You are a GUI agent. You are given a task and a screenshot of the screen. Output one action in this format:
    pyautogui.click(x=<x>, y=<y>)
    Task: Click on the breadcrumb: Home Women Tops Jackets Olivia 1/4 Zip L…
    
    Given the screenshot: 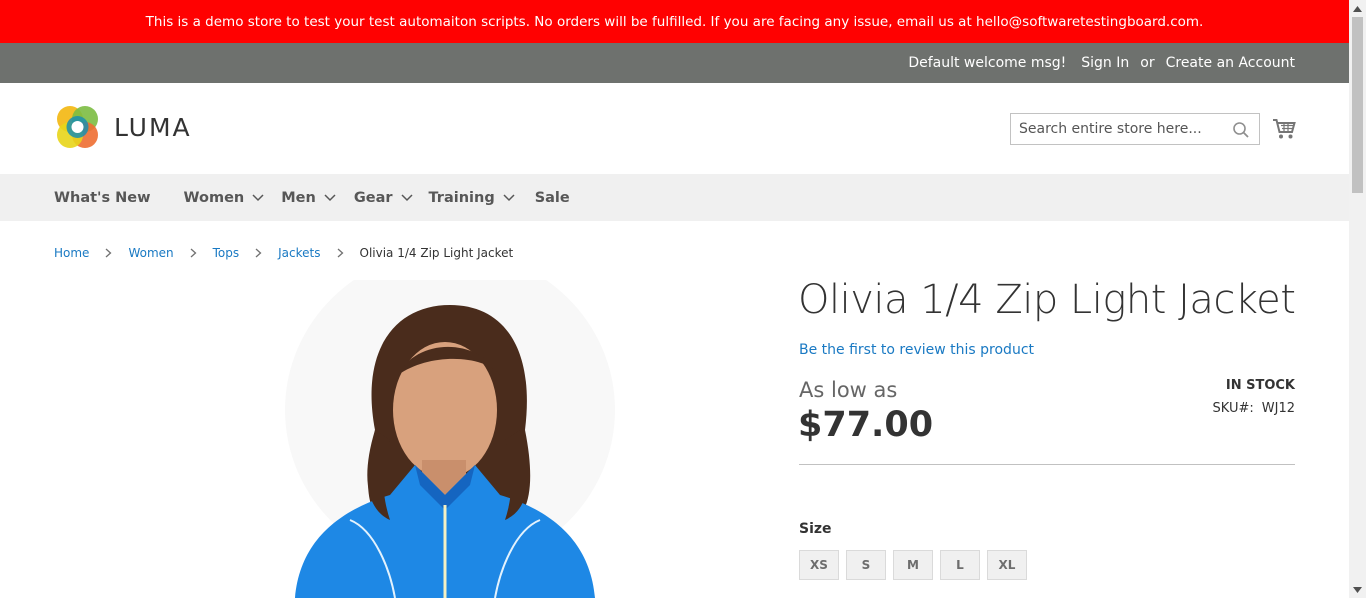 What is the action you would take?
    pyautogui.click(x=283, y=253)
    